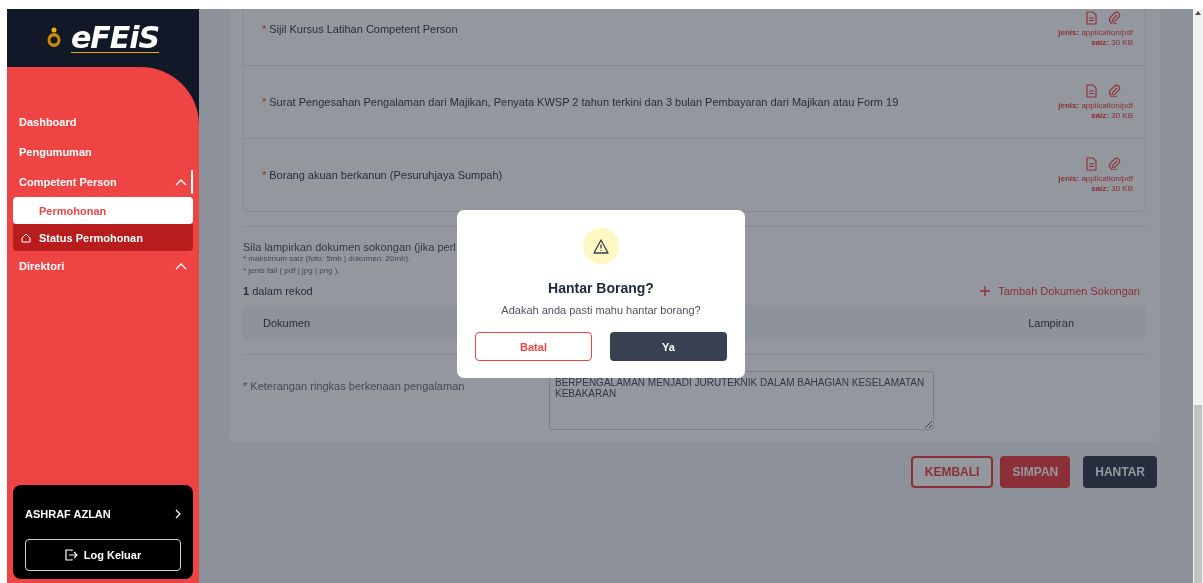 This screenshot has width=1203, height=583. What do you see at coordinates (952, 472) in the screenshot?
I see `action-button: KEMBALI` at bounding box center [952, 472].